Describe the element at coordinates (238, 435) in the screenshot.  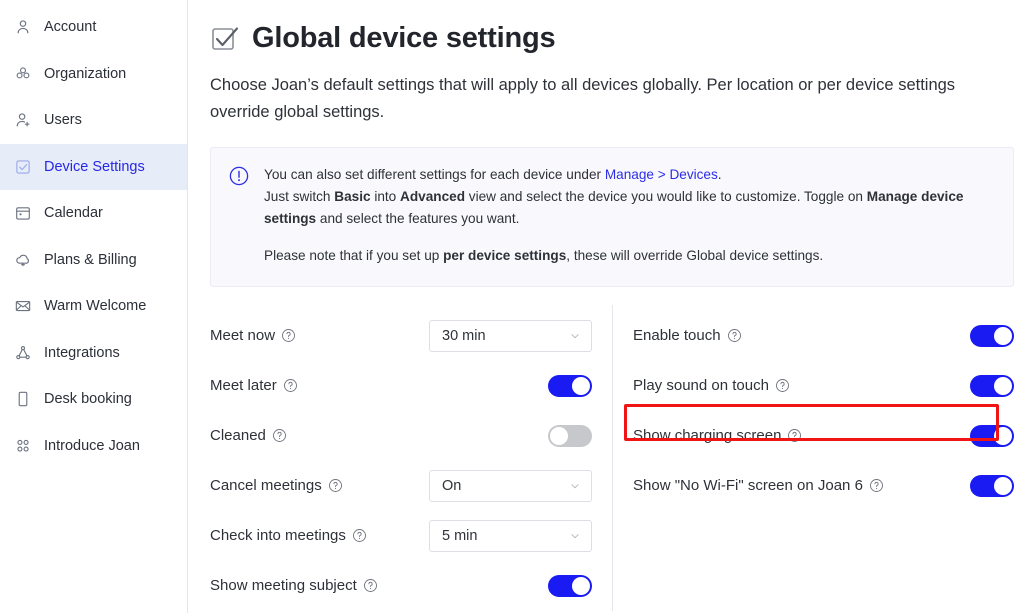
I see `setting-label-text: Cleaned` at that location.